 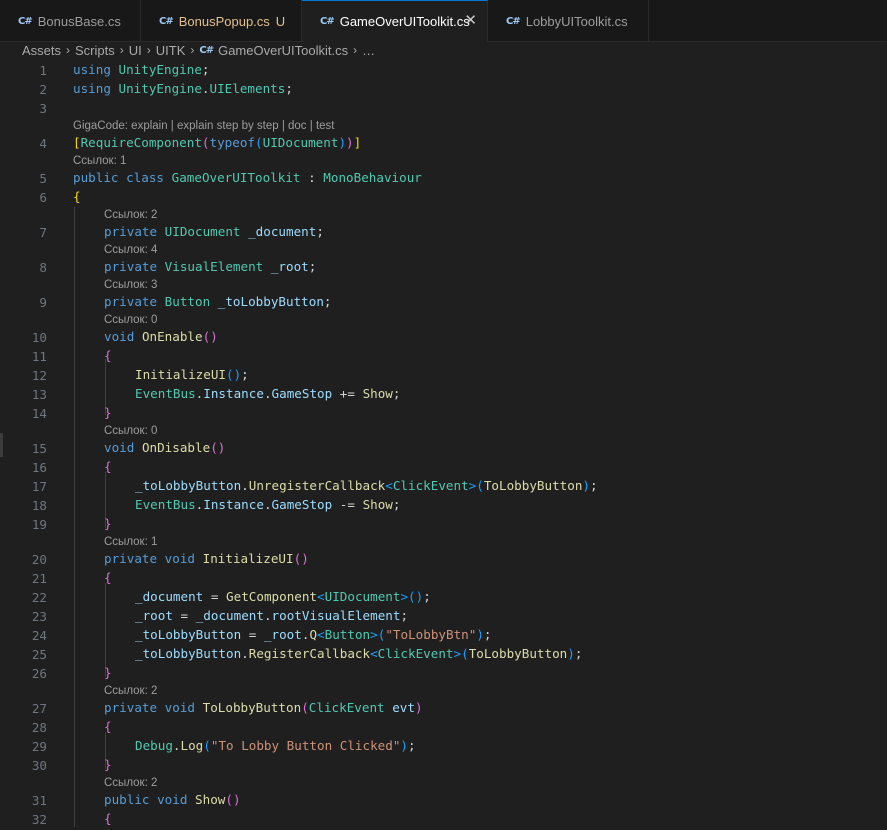 I want to click on tab-gameoveruitoolkit: C# GameOverUIToolkit.cs ✕, so click(x=395, y=21).